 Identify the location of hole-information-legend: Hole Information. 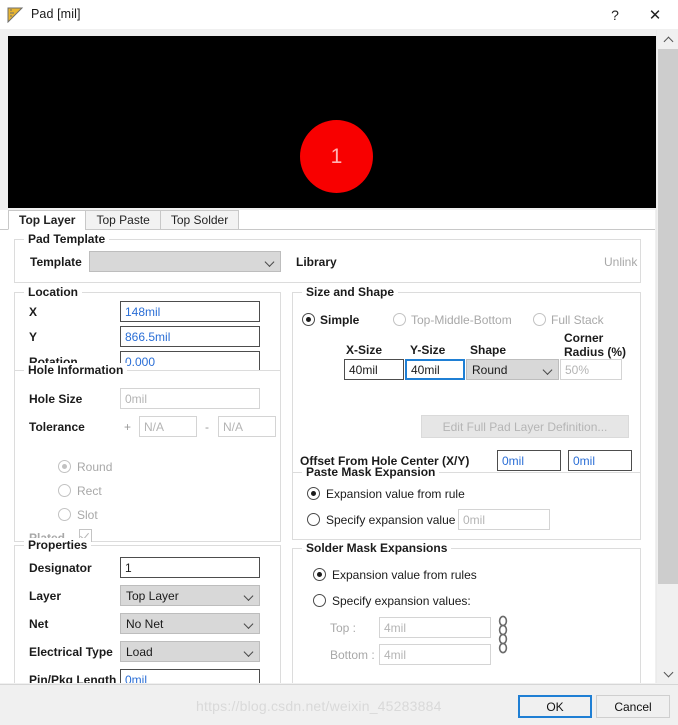
(76, 370).